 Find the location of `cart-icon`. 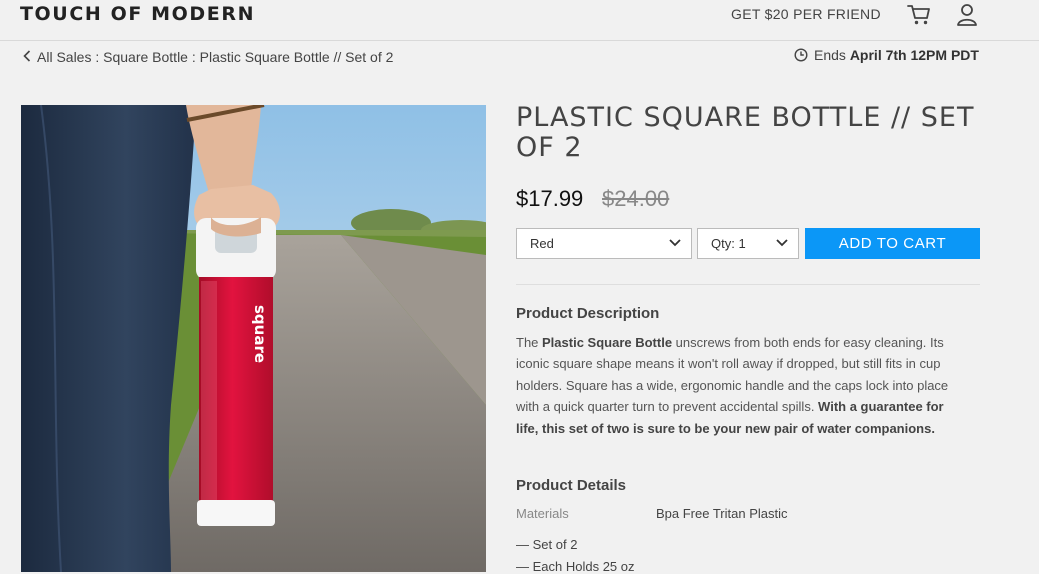

cart-icon is located at coordinates (919, 15).